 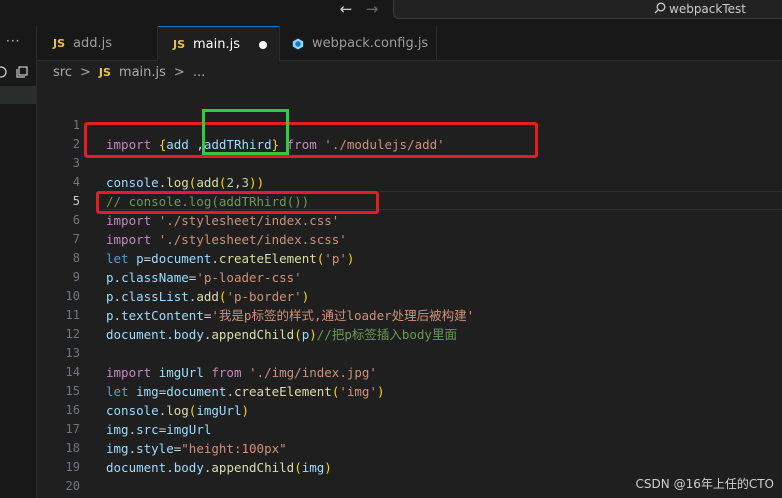 I want to click on line-number: 4, so click(x=76, y=182).